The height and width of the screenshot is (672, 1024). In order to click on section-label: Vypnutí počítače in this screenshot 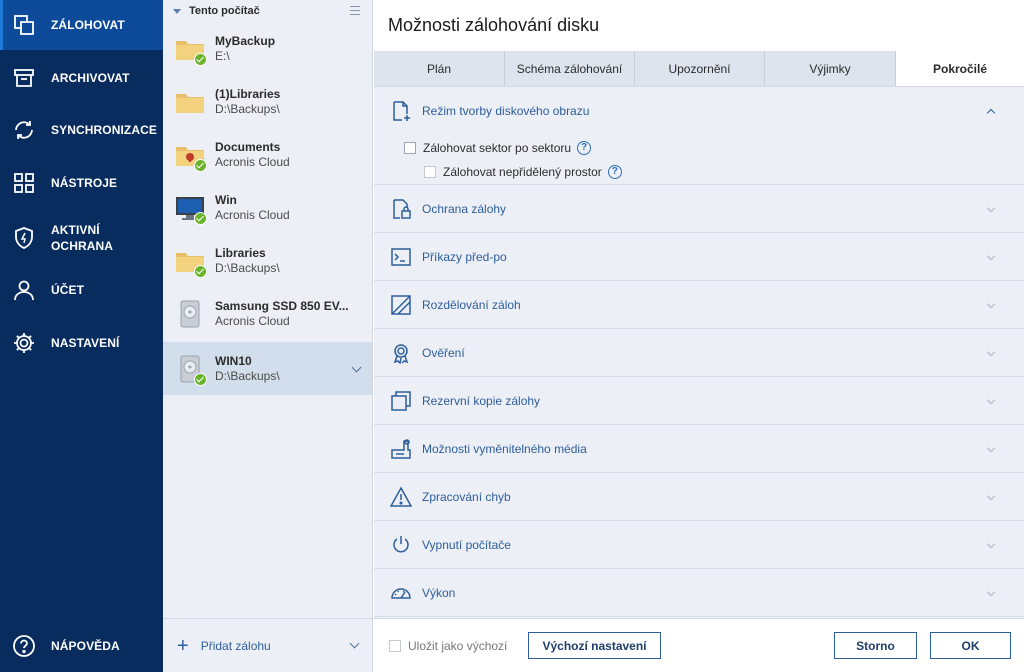, I will do `click(466, 544)`.